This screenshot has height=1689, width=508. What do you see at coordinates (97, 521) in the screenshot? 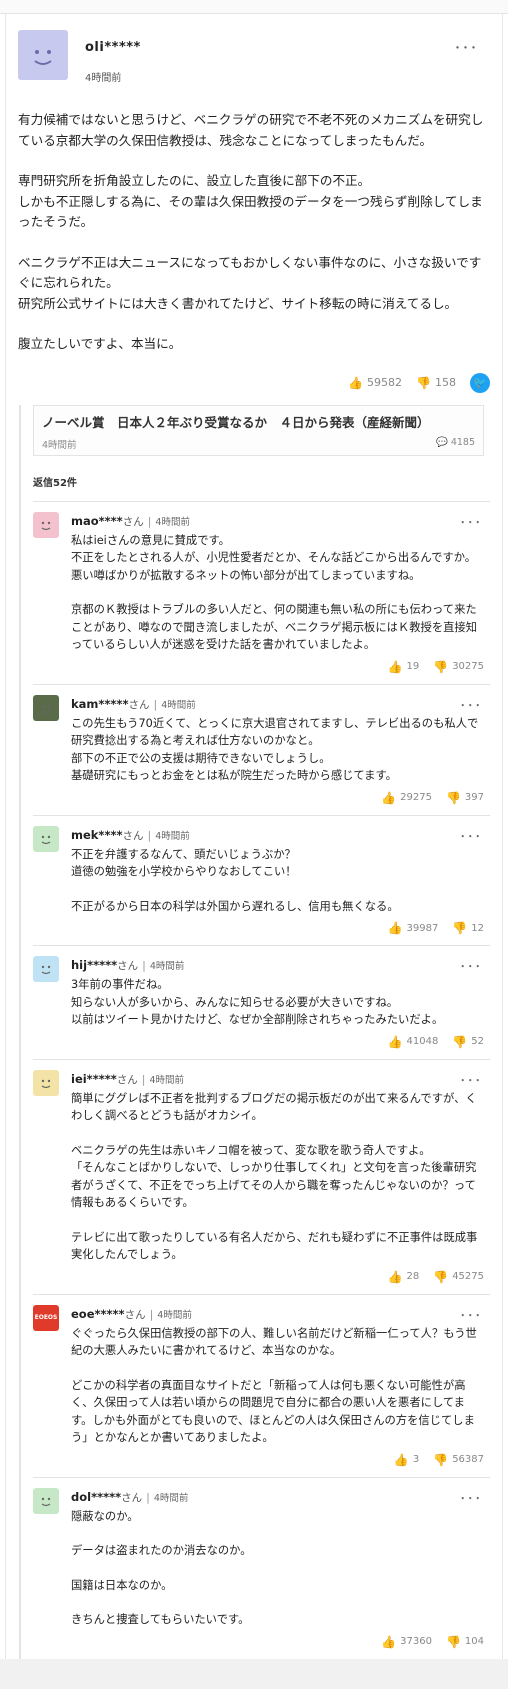
I see `reply-user-name: mao****` at bounding box center [97, 521].